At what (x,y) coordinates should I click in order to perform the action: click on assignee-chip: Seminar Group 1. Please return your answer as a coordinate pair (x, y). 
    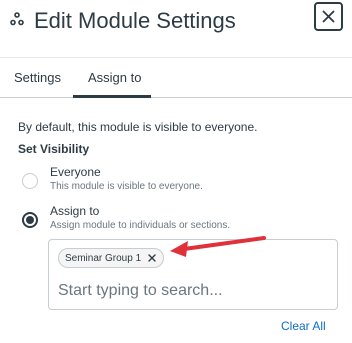
    Looking at the image, I should click on (111, 258).